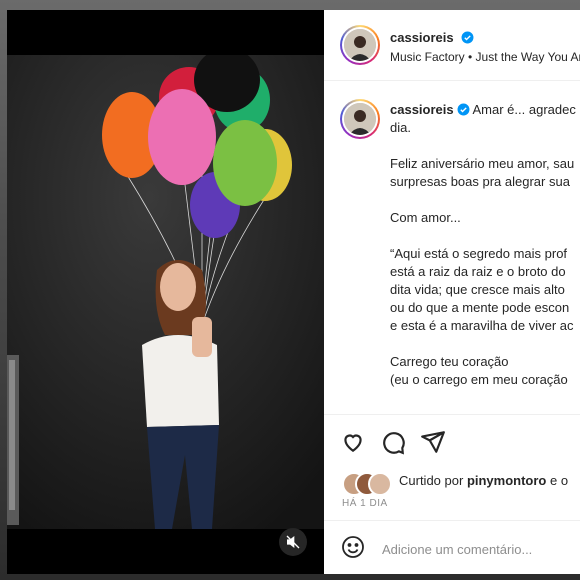 This screenshot has width=580, height=580. Describe the element at coordinates (557, 480) in the screenshot. I see `liked-by-suffix: e o` at that location.